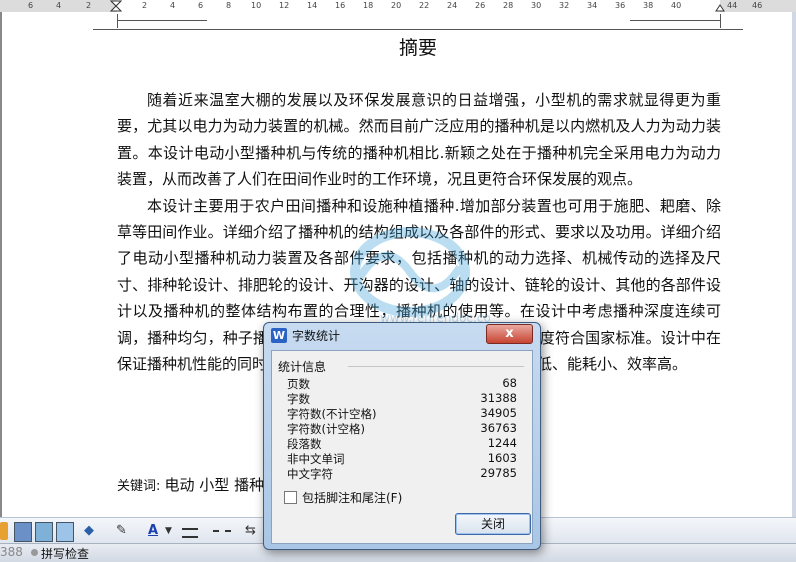  What do you see at coordinates (290, 497) in the screenshot?
I see `include-footnotes-checkbox` at bounding box center [290, 497].